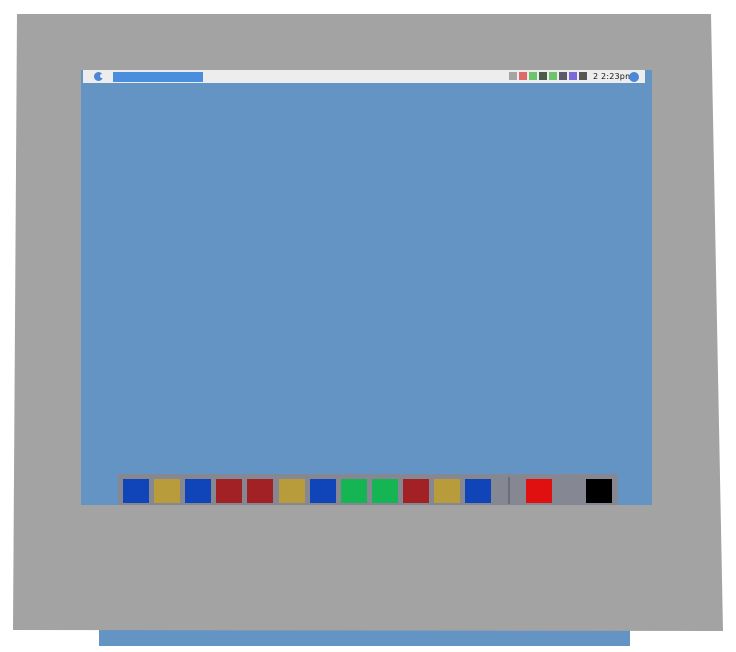 The width and height of the screenshot is (736, 652). I want to click on dock, so click(368, 489).